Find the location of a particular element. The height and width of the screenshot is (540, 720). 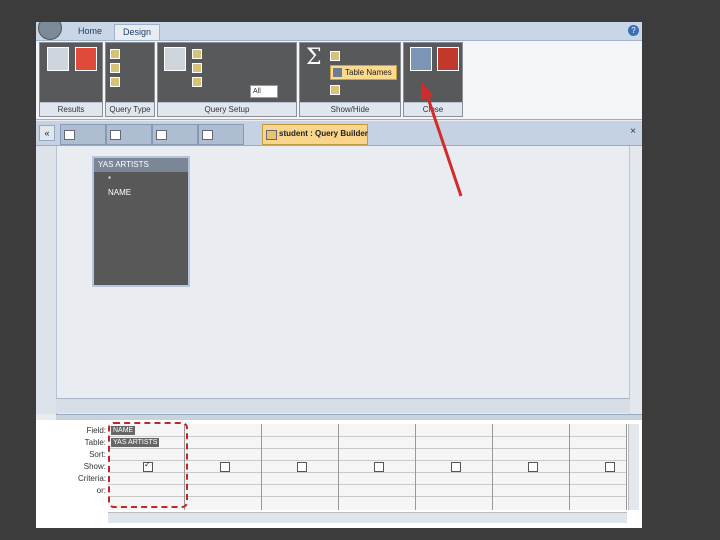

field-list-title: YAS ARTISTS is located at coordinates (141, 165).